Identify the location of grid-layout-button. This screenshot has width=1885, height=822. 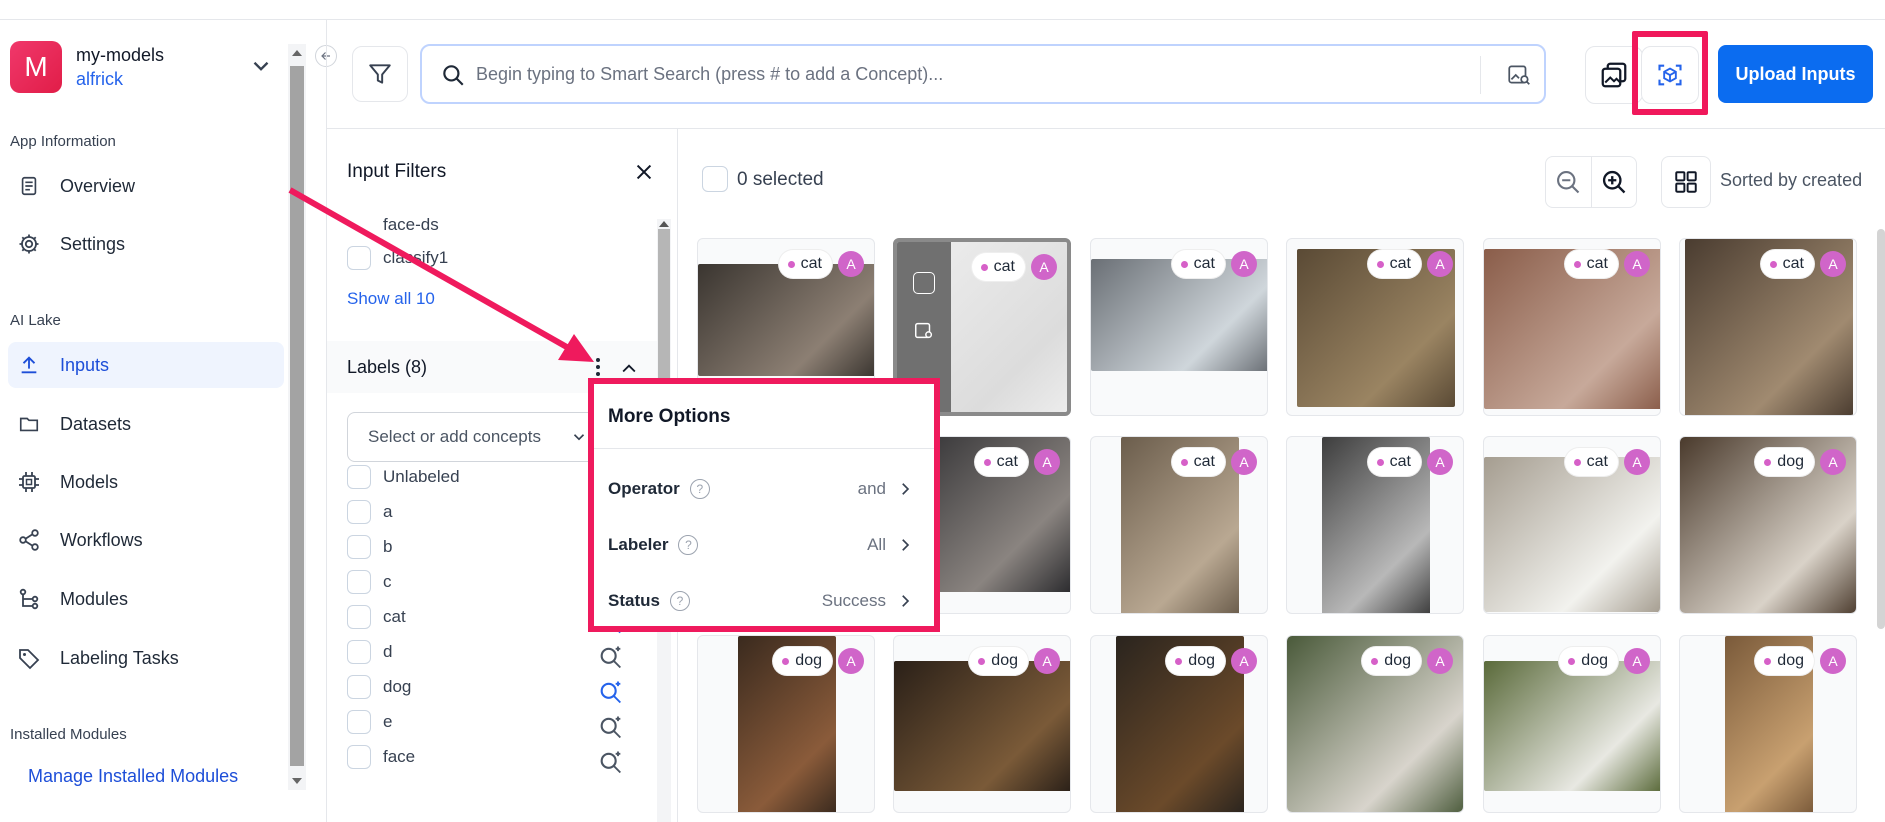
(1686, 182).